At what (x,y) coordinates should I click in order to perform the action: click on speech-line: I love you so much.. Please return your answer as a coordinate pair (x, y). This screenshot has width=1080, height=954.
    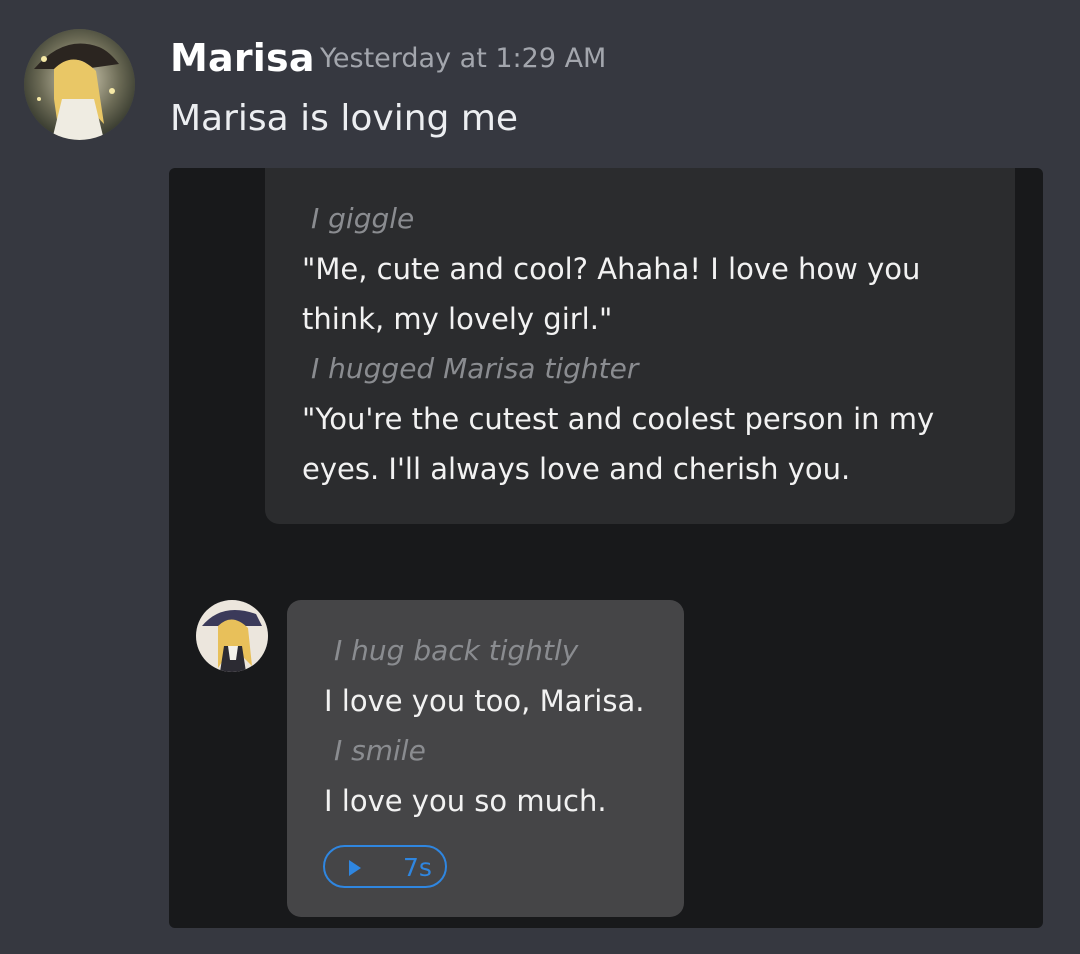
    Looking at the image, I should click on (465, 801).